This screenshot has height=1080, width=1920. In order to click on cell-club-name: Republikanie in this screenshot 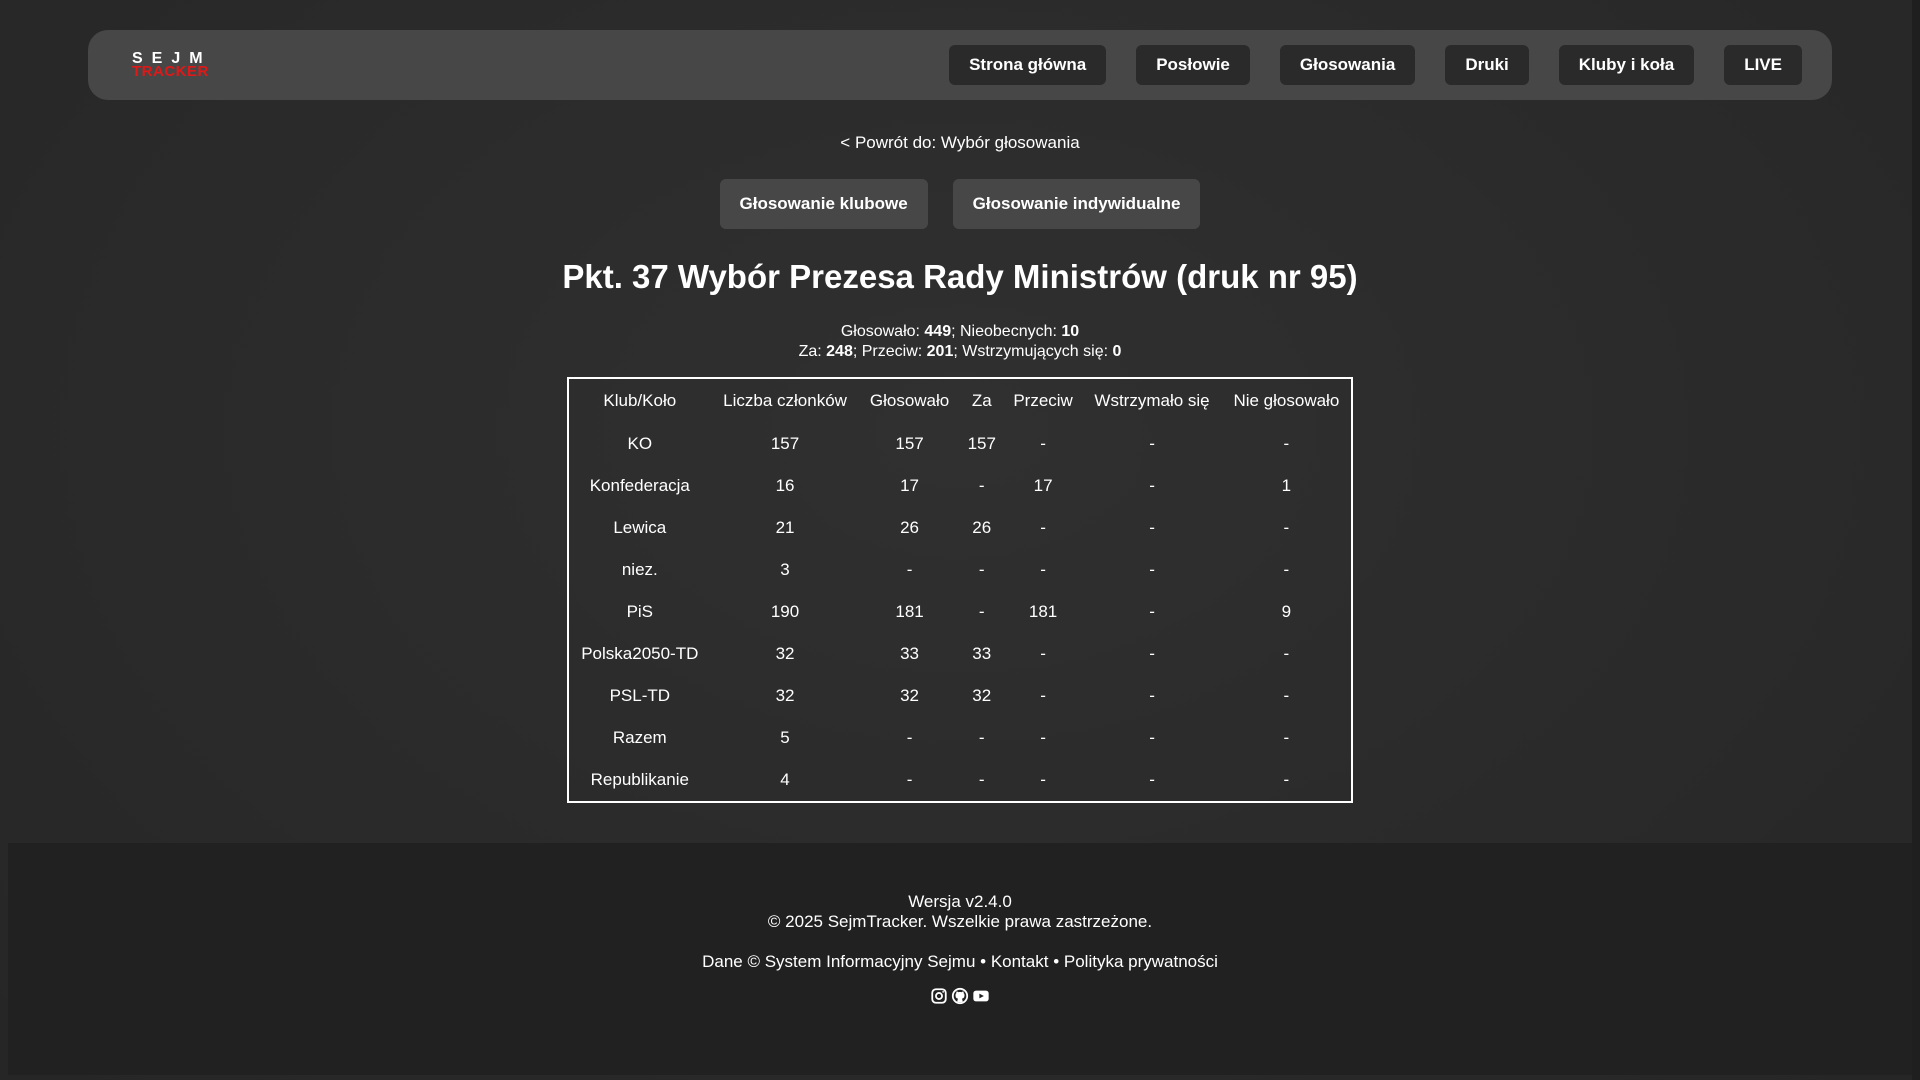, I will do `click(639, 779)`.